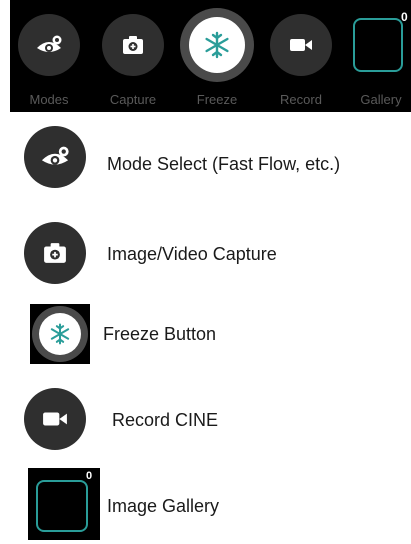  What do you see at coordinates (160, 334) in the screenshot?
I see `legend-freeze-label: Freeze Button` at bounding box center [160, 334].